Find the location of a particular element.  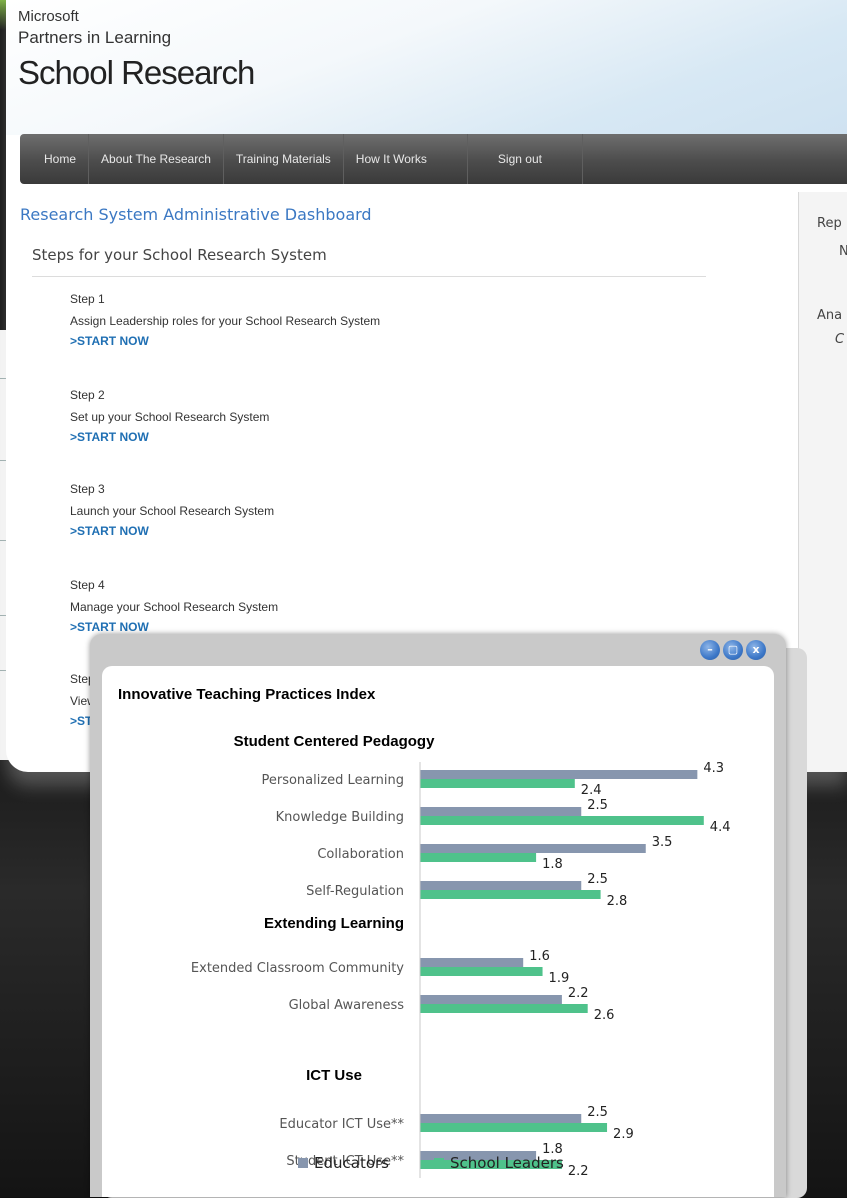

group-heading: Extending Learning is located at coordinates (334, 923).